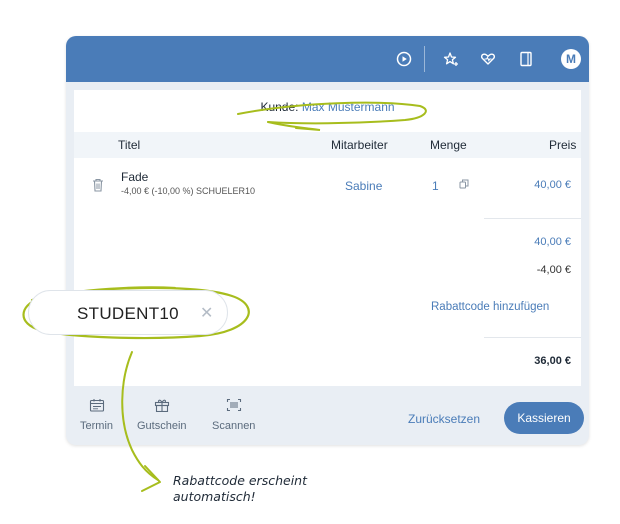 The height and width of the screenshot is (524, 620). What do you see at coordinates (424, 59) in the screenshot?
I see `top-bar-divider` at bounding box center [424, 59].